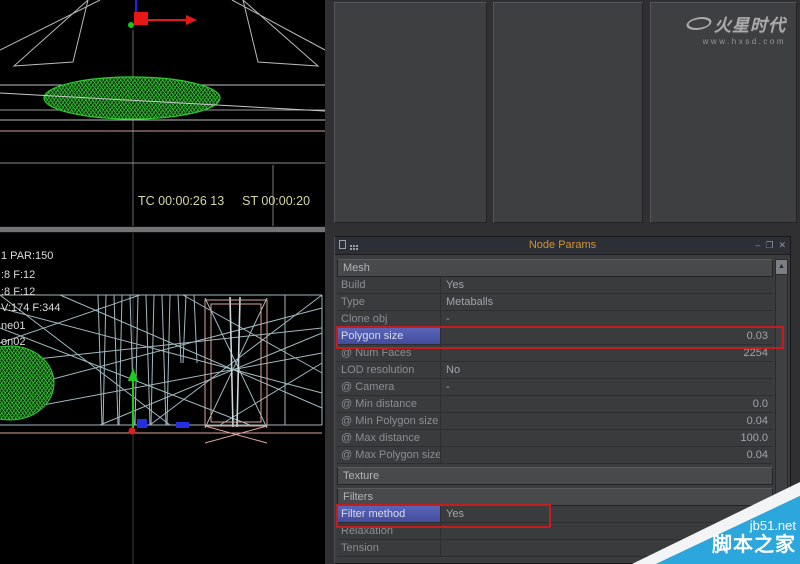 The width and height of the screenshot is (800, 564). Describe the element at coordinates (607, 370) in the screenshot. I see `param-value: No` at that location.